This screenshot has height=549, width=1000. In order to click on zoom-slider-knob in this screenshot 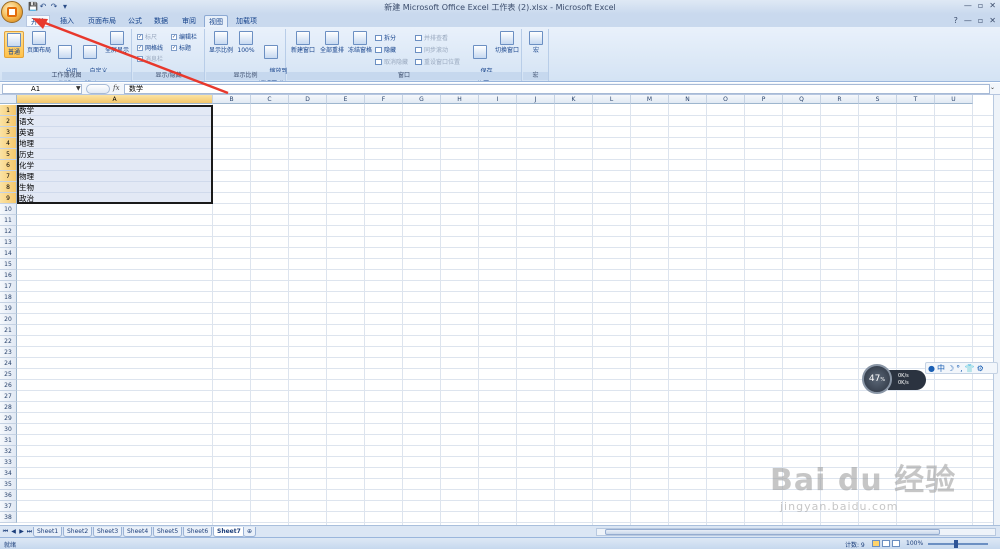, I will do `click(956, 544)`.